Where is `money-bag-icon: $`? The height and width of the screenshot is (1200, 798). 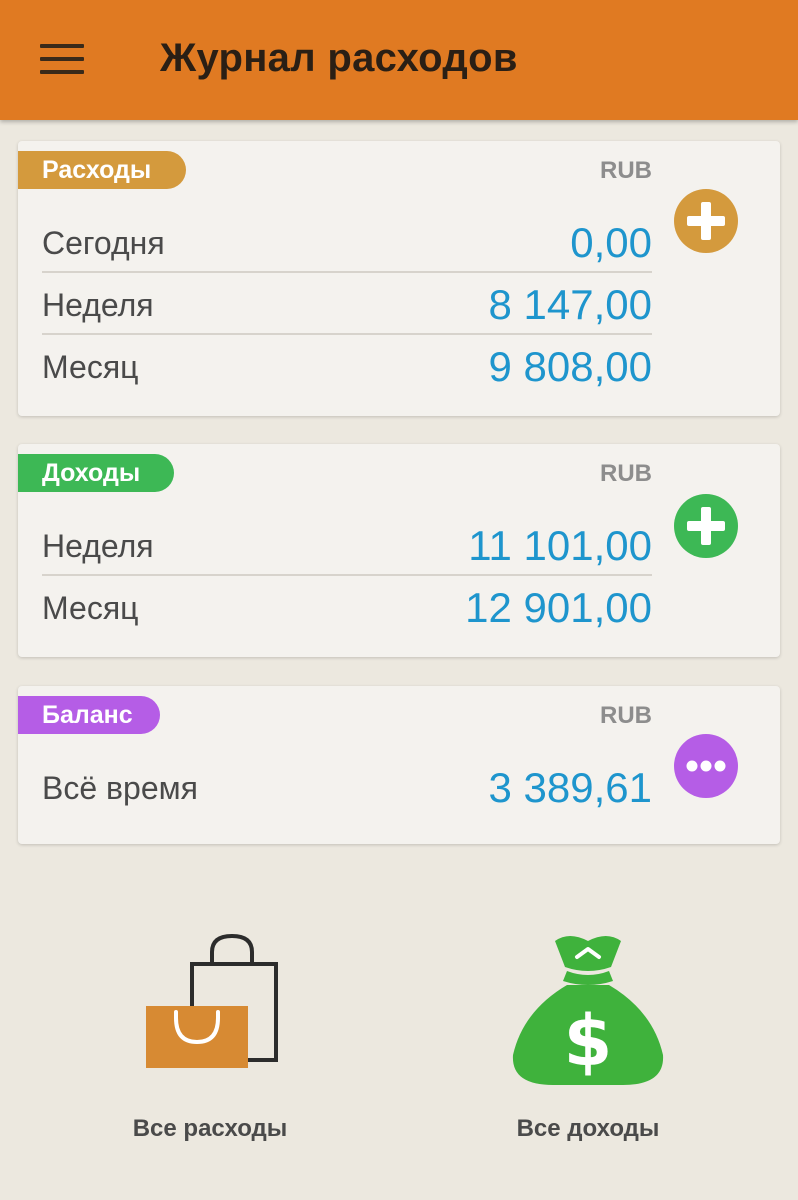
money-bag-icon: $ is located at coordinates (588, 1010).